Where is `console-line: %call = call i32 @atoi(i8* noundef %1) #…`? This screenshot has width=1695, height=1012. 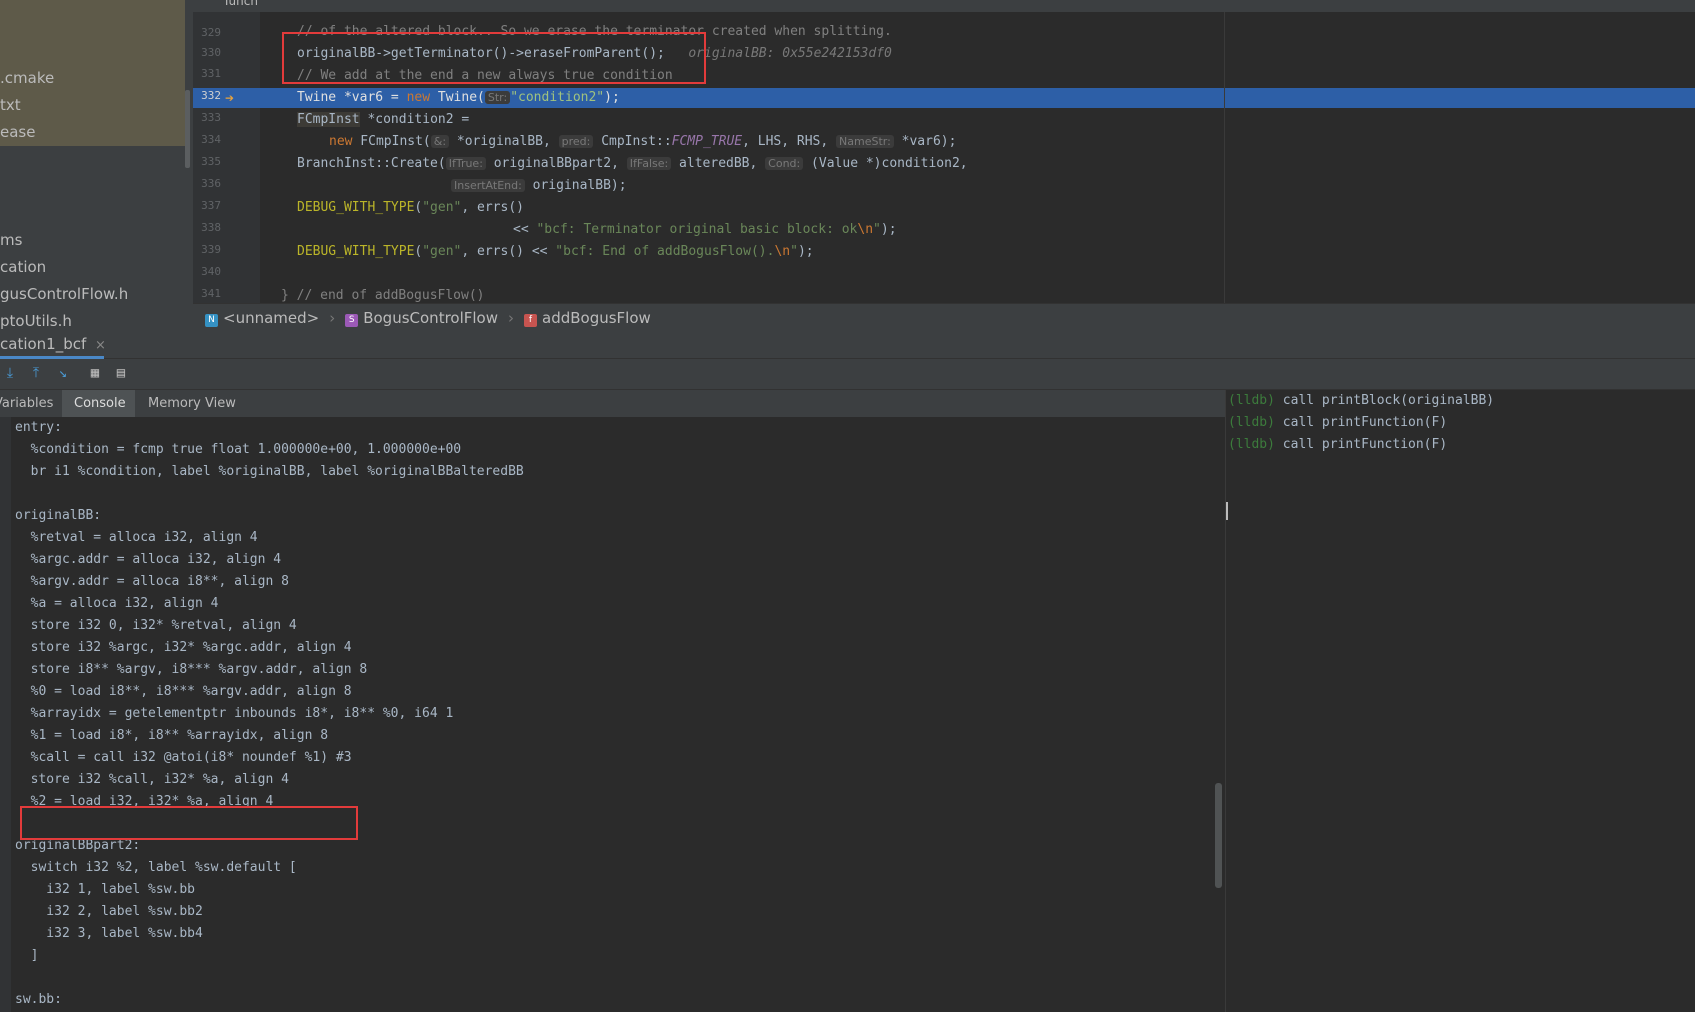 console-line: %call = call i32 @atoi(i8* noundef %1) #… is located at coordinates (183, 757).